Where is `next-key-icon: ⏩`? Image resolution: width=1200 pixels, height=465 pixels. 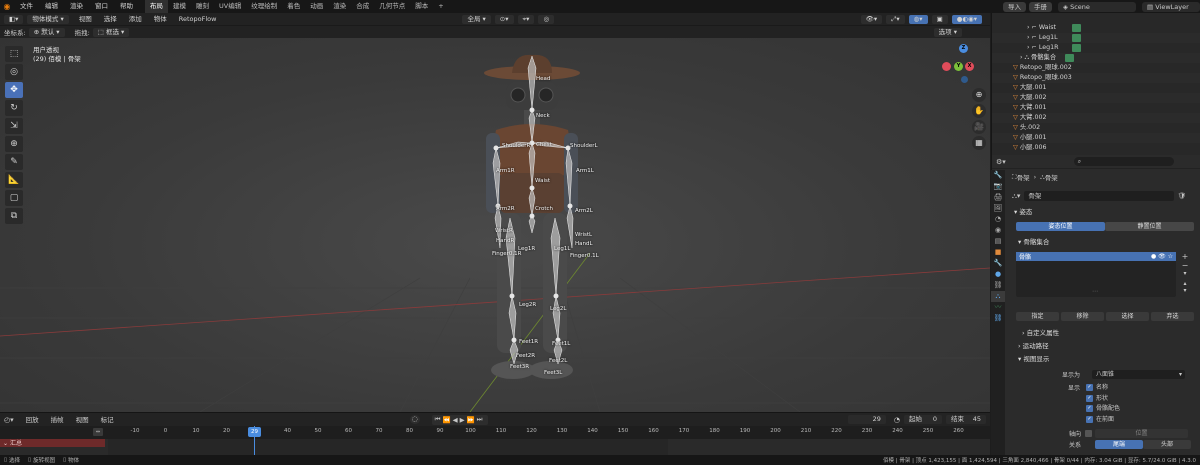
next-key-icon: ⏩ is located at coordinates (472, 420).